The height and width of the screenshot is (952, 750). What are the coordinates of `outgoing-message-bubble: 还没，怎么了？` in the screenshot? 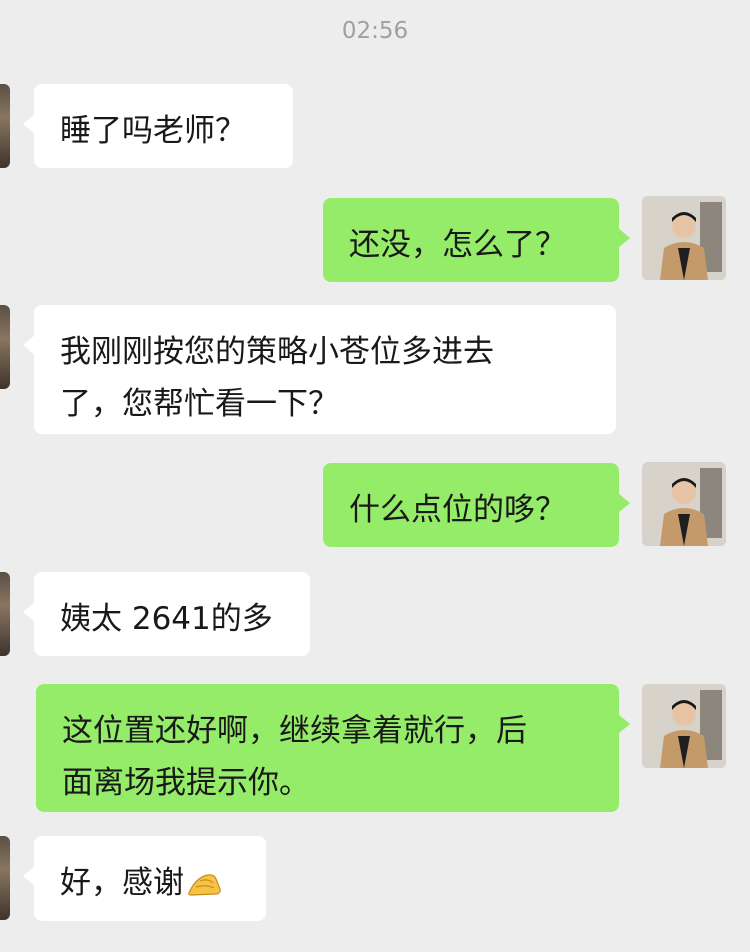 It's located at (476, 240).